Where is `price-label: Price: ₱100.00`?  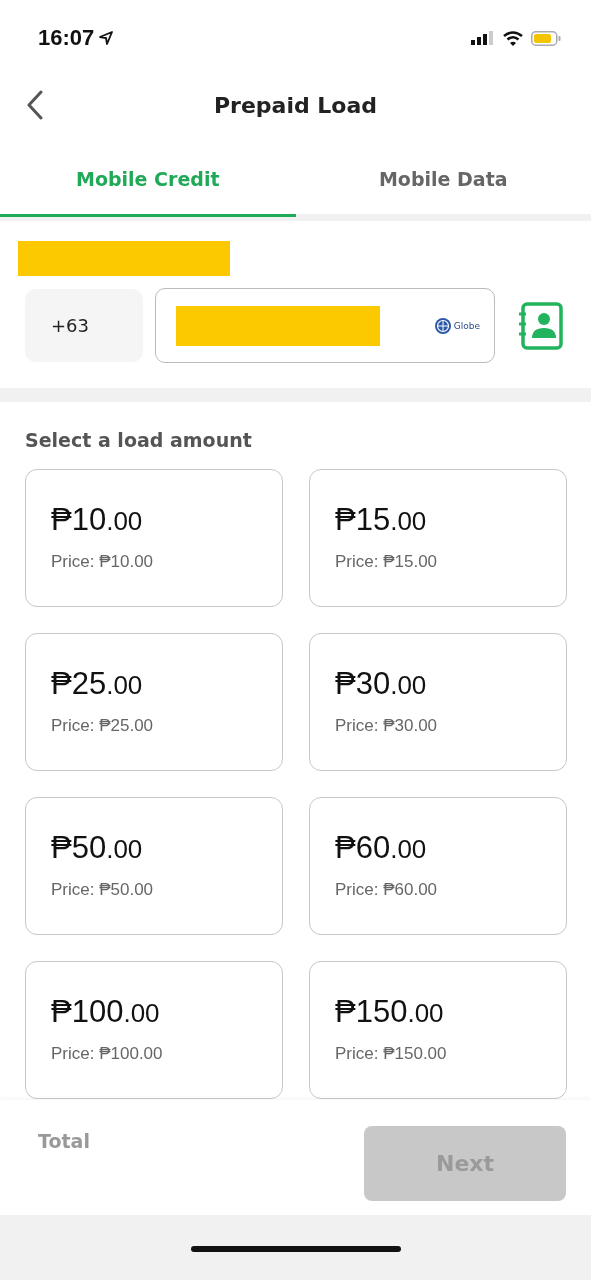
price-label: Price: ₱100.00 is located at coordinates (107, 1054).